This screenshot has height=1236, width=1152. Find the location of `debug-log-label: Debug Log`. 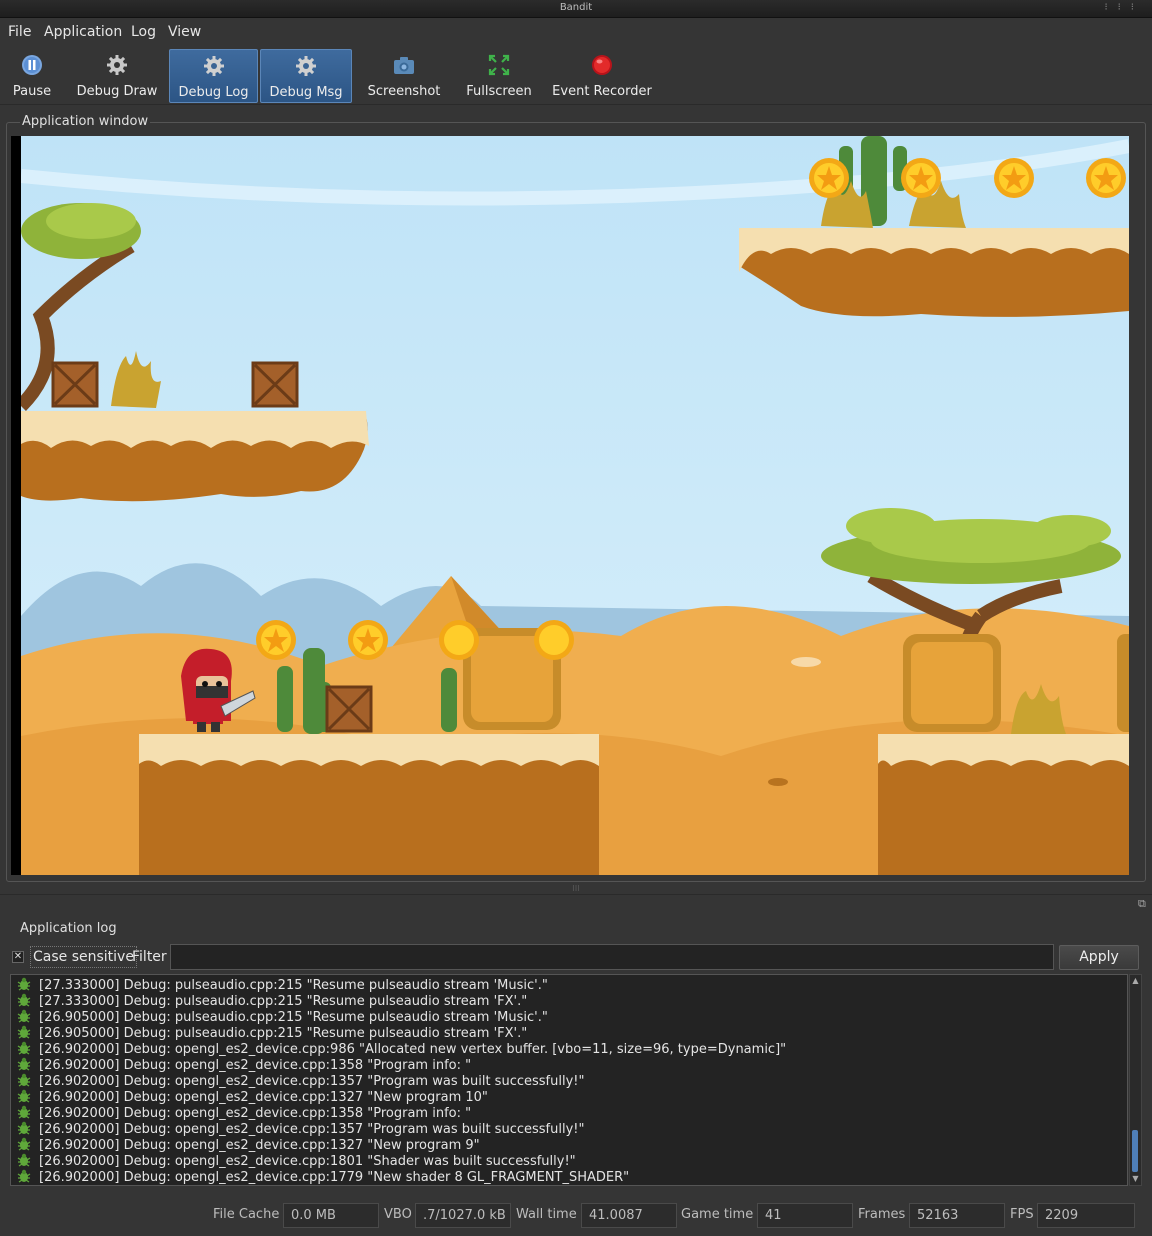

debug-log-label: Debug Log is located at coordinates (213, 92).